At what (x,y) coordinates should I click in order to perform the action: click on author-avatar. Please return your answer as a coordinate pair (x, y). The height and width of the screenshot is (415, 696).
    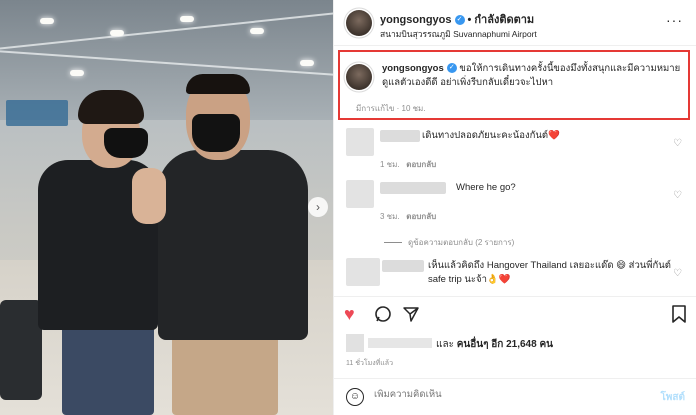
    Looking at the image, I should click on (359, 23).